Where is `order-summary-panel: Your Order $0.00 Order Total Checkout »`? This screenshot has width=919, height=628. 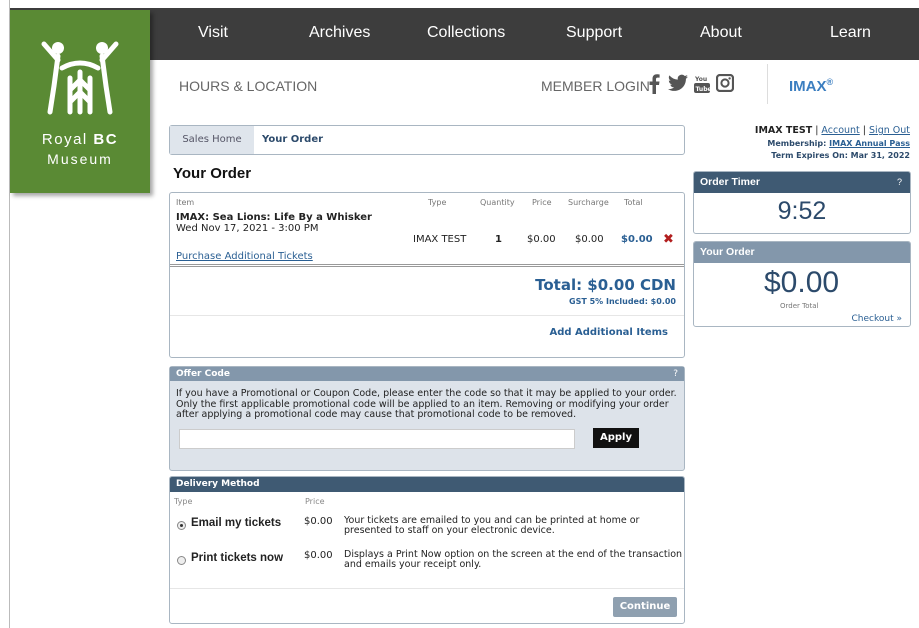 order-summary-panel: Your Order $0.00 Order Total Checkout » is located at coordinates (802, 284).